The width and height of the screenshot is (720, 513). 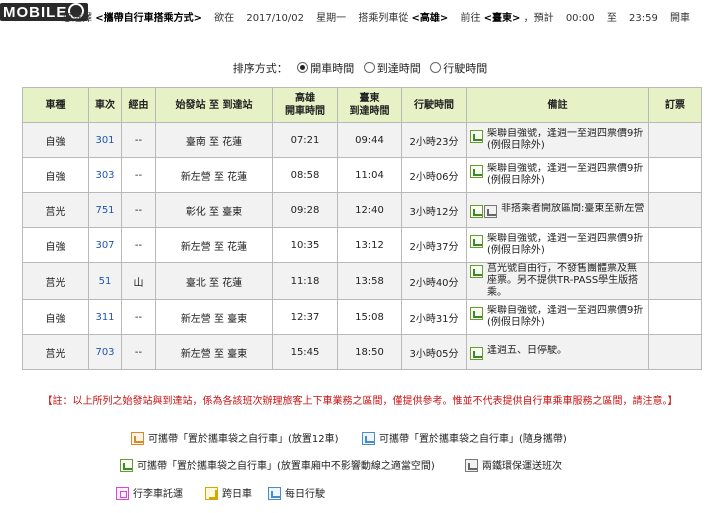 What do you see at coordinates (434, 317) in the screenshot?
I see `cell-duration: 2小時31分` at bounding box center [434, 317].